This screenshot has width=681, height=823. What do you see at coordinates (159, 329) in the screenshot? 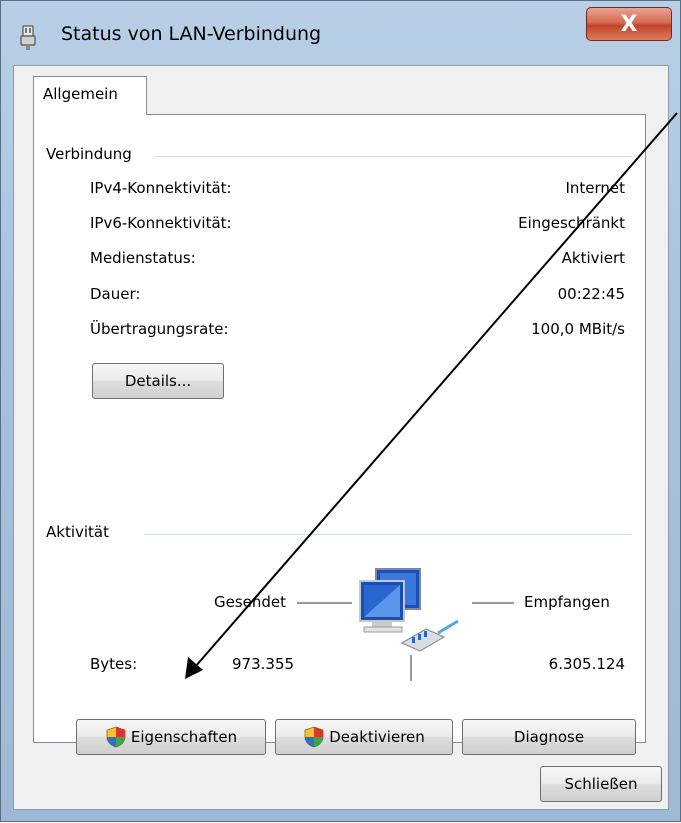
I see `transfer-rate-label: Übertragungsrate:` at bounding box center [159, 329].